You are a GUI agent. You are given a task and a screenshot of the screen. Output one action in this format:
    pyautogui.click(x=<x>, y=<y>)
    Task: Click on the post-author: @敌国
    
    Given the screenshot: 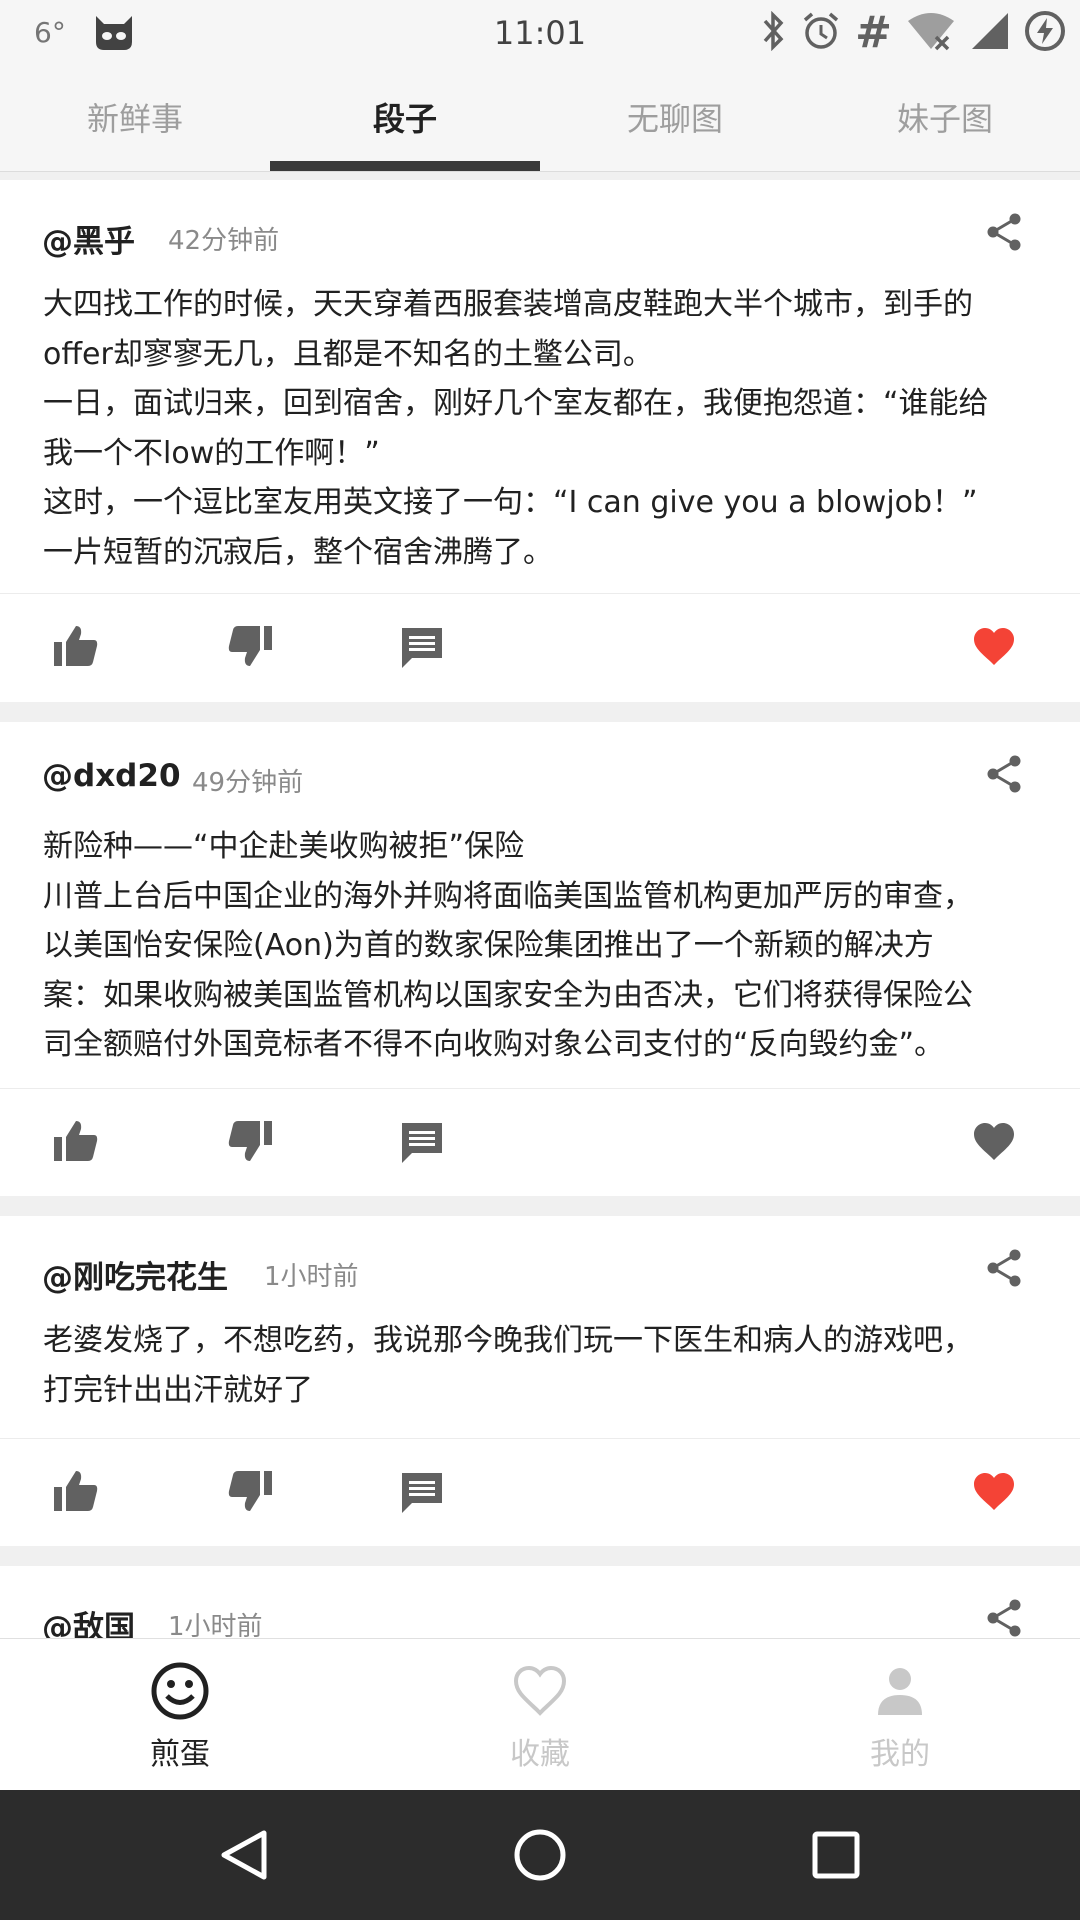 What is the action you would take?
    pyautogui.click(x=88, y=1620)
    